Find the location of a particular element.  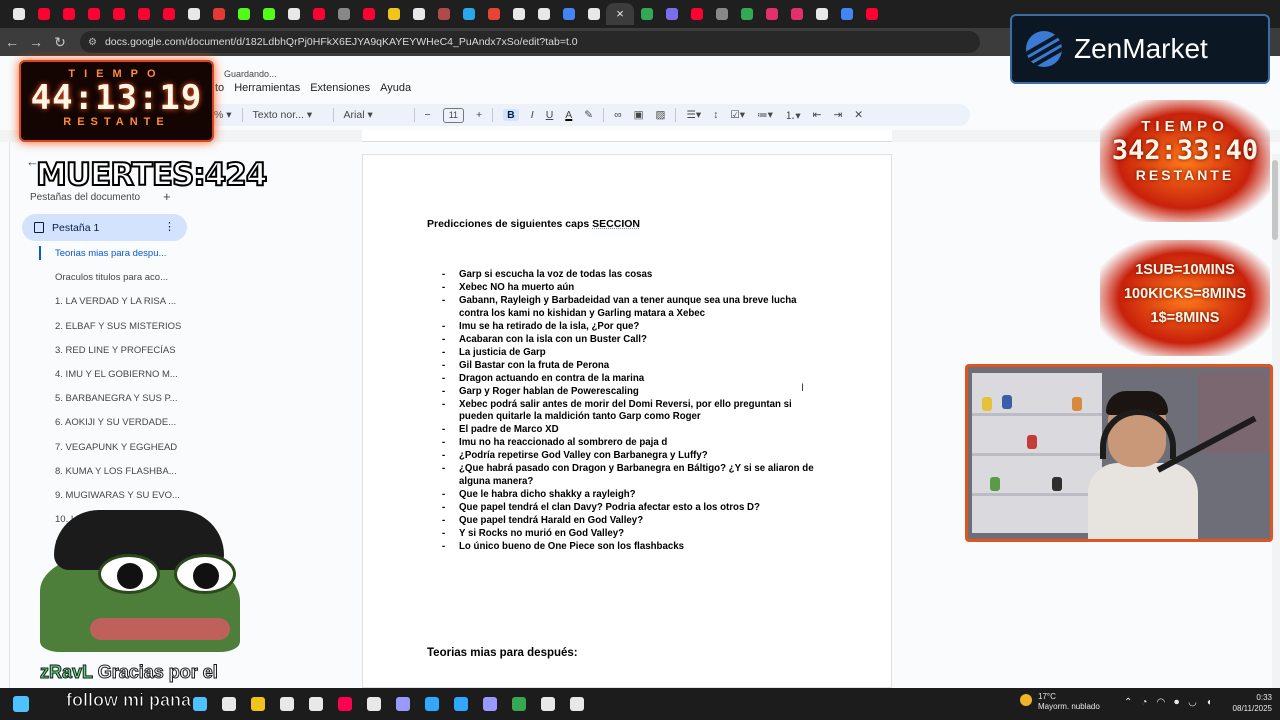

weather-icon is located at coordinates (1026, 700).